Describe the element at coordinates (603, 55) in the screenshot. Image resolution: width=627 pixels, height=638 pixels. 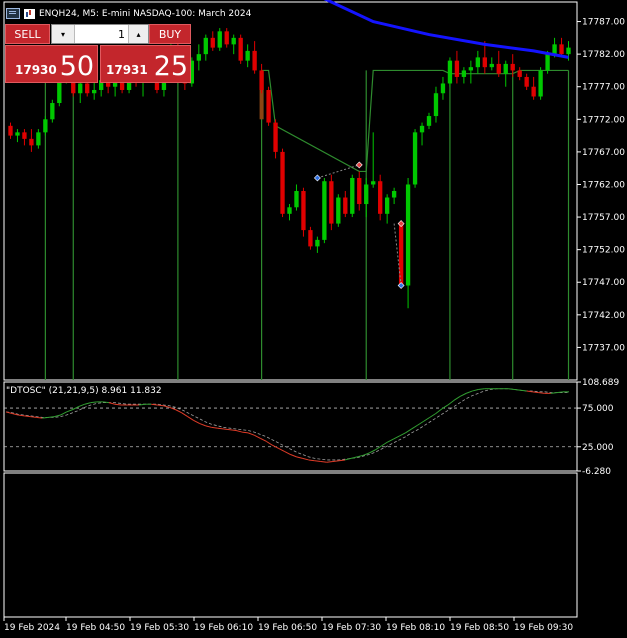
I see `y-tick-label: 17782.00` at that location.